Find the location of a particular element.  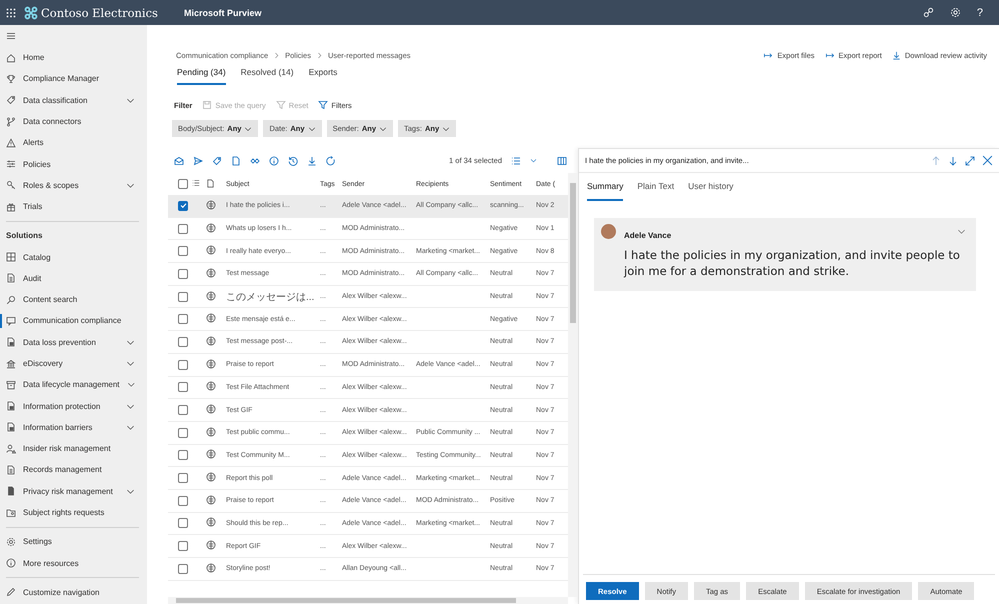

nav-item: Information barriers is located at coordinates (73, 427).